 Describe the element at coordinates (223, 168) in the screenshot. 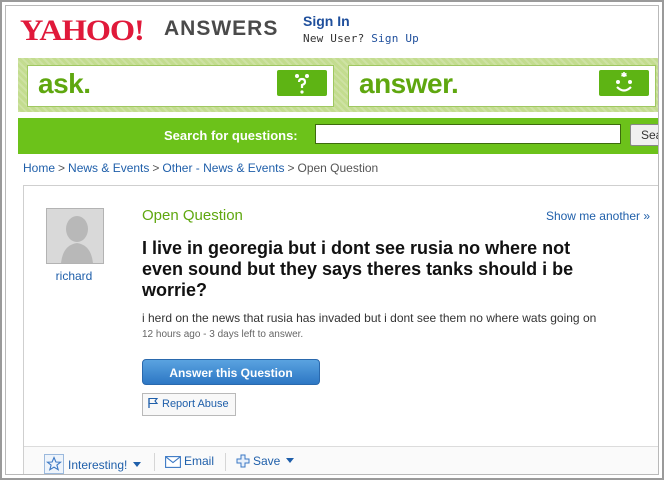

I see `breadcrumb-other-news-events: Other - News & Events` at that location.